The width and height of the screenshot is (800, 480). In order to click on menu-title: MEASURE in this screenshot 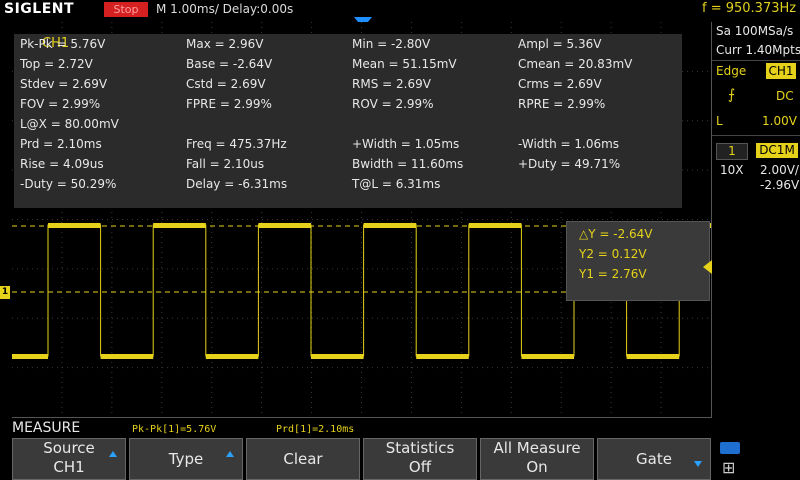, I will do `click(46, 428)`.